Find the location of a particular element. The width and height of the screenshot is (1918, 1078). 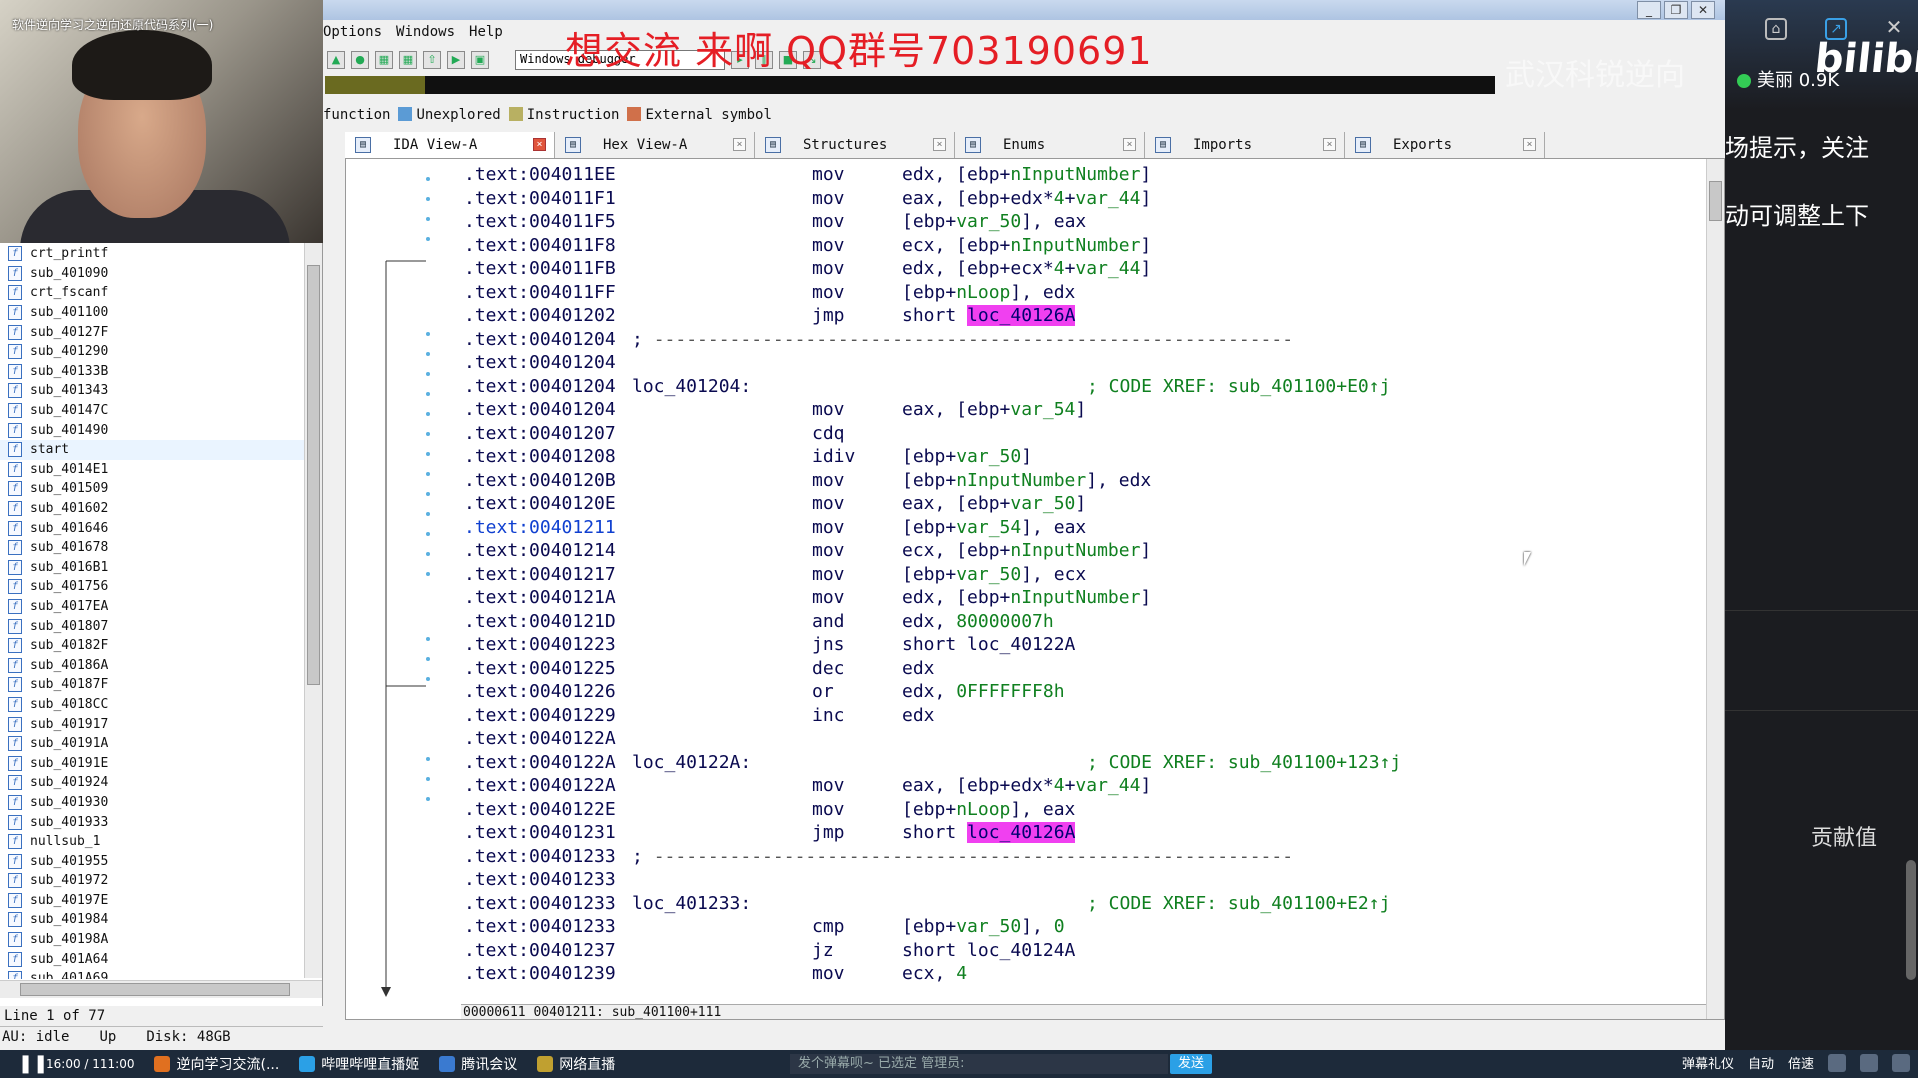

menu-item-options: Options is located at coordinates (352, 35).